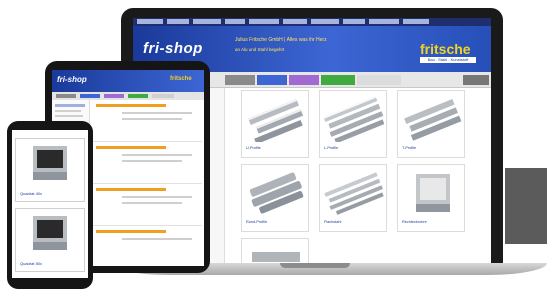 The height and width of the screenshot is (293, 547). Describe the element at coordinates (433, 193) in the screenshot. I see `rect-tube-image` at that location.